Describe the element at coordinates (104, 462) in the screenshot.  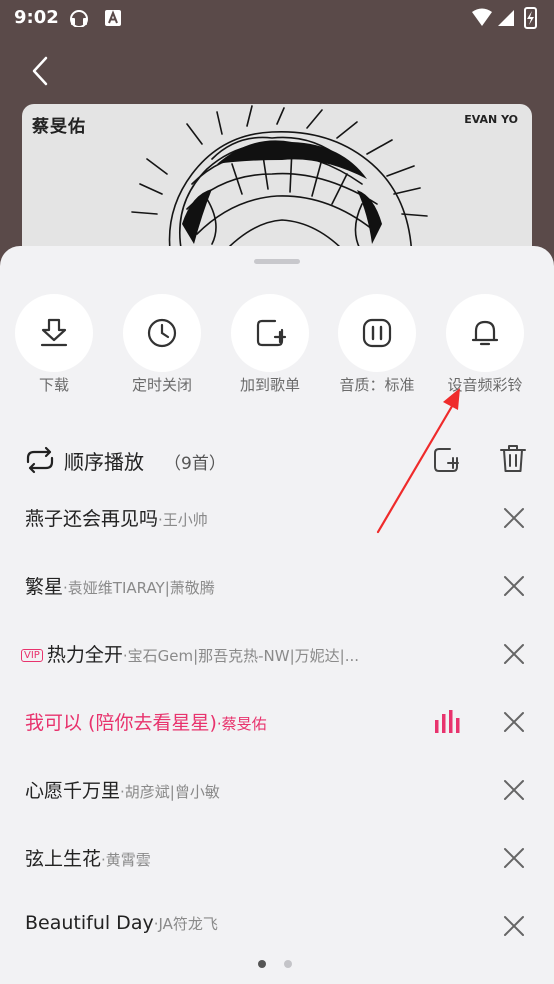
I see `play-mode-label: 顺序播放` at that location.